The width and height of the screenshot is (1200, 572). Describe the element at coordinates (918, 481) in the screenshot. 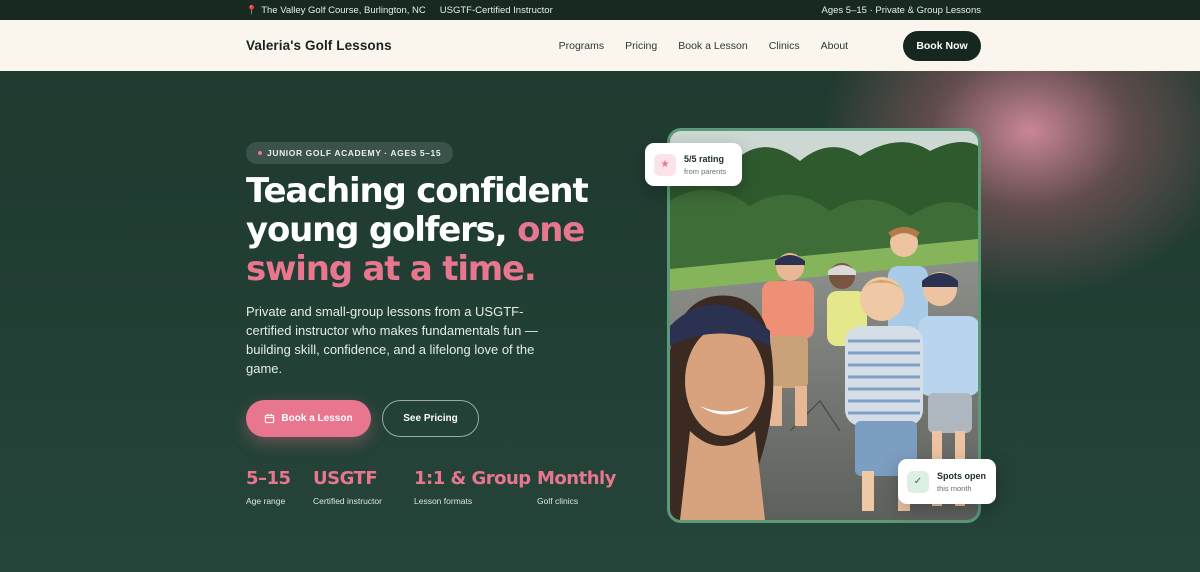

I see `check-icon: ✓` at that location.